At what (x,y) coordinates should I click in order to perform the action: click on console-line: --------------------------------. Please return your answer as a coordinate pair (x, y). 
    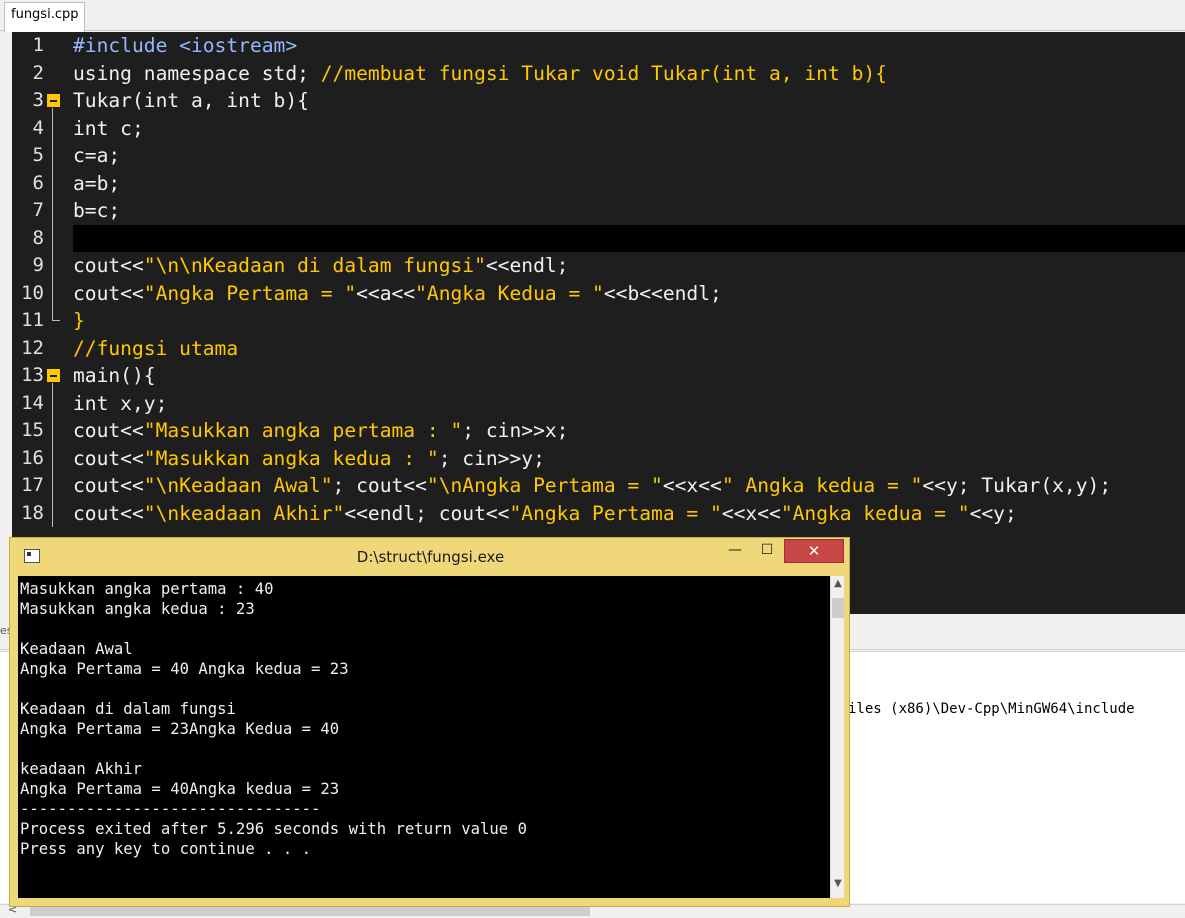
    Looking at the image, I should click on (170, 809).